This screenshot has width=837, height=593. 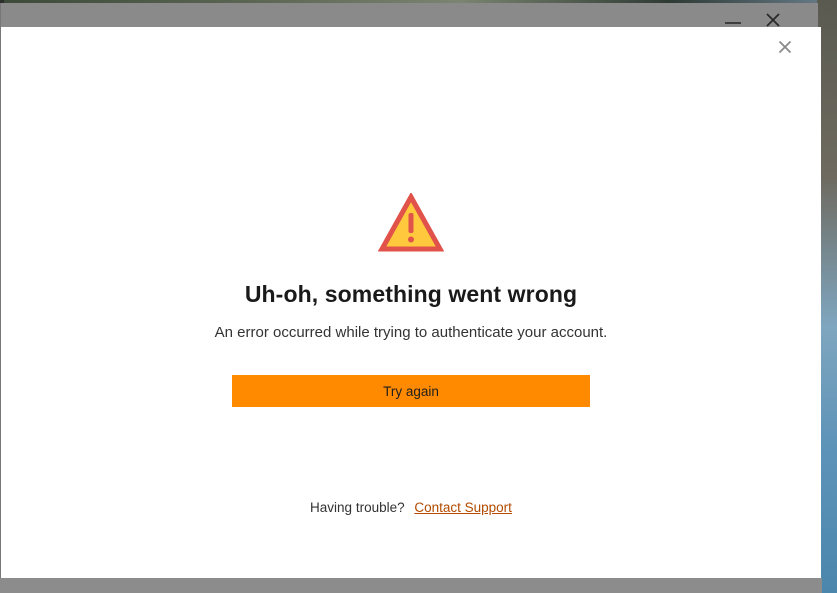 I want to click on trouble-label: Having trouble?, so click(x=357, y=507).